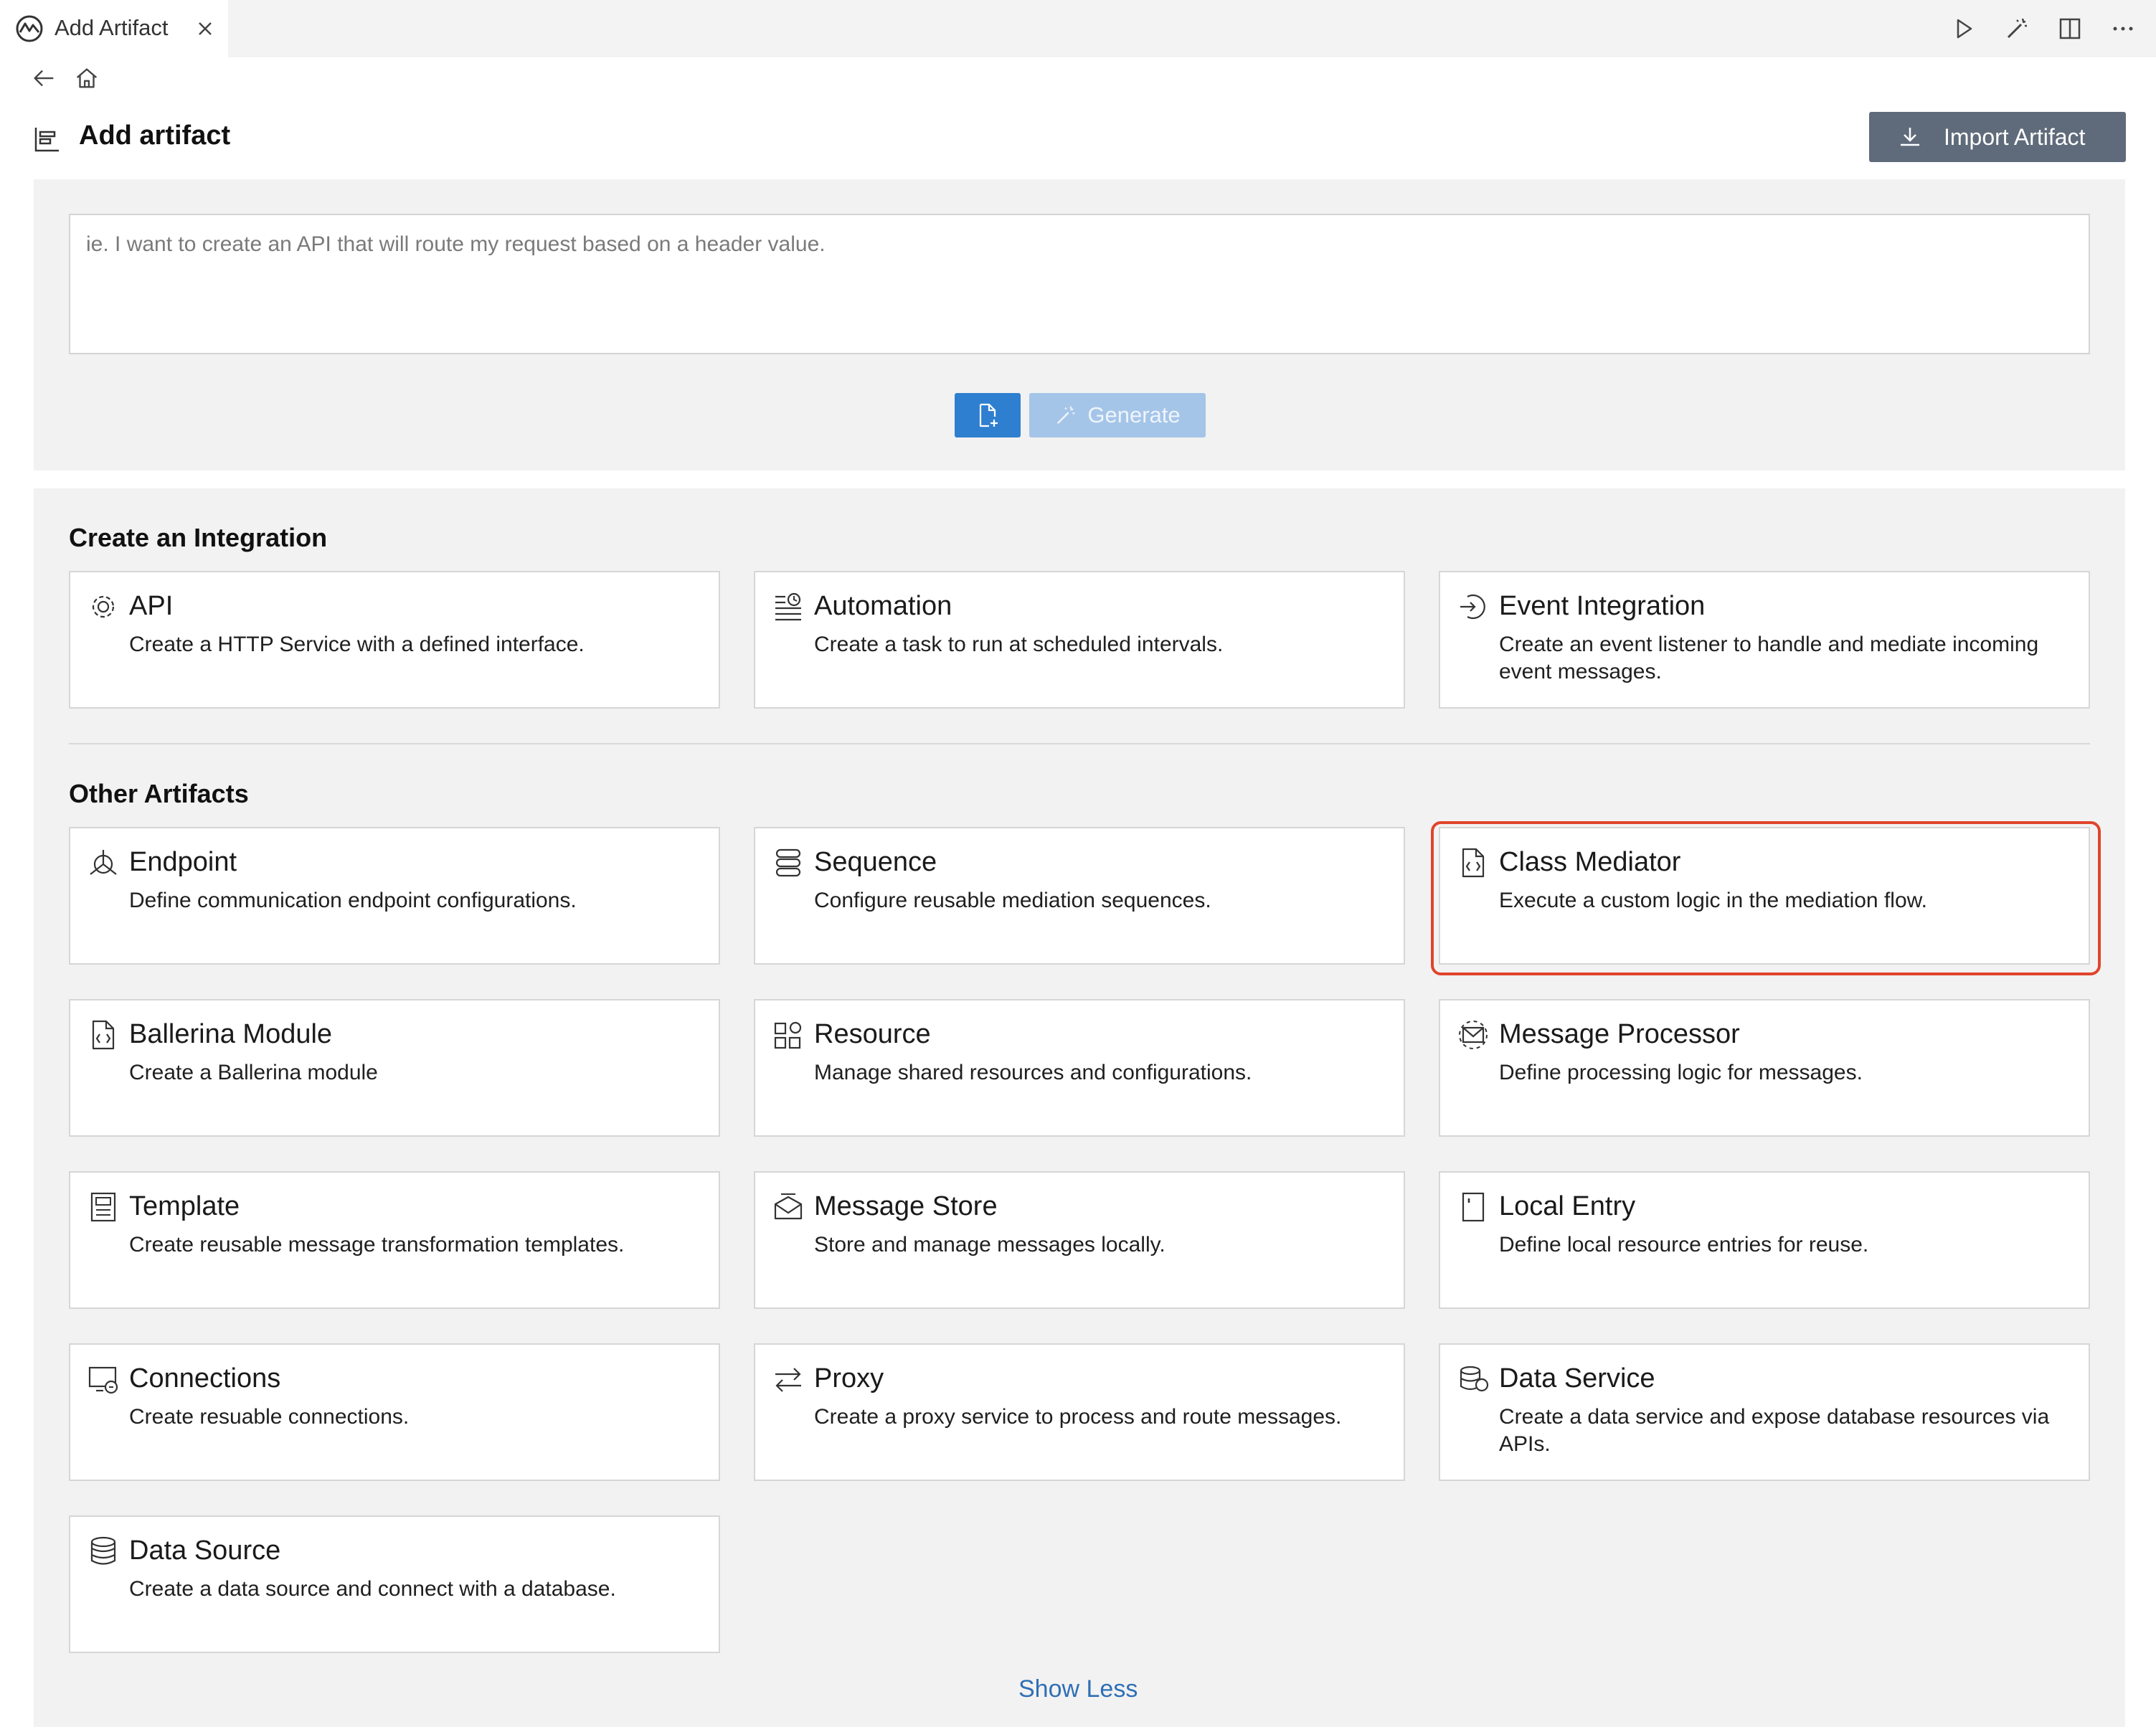 This screenshot has width=2156, height=1727. I want to click on endpoint-icon, so click(103, 863).